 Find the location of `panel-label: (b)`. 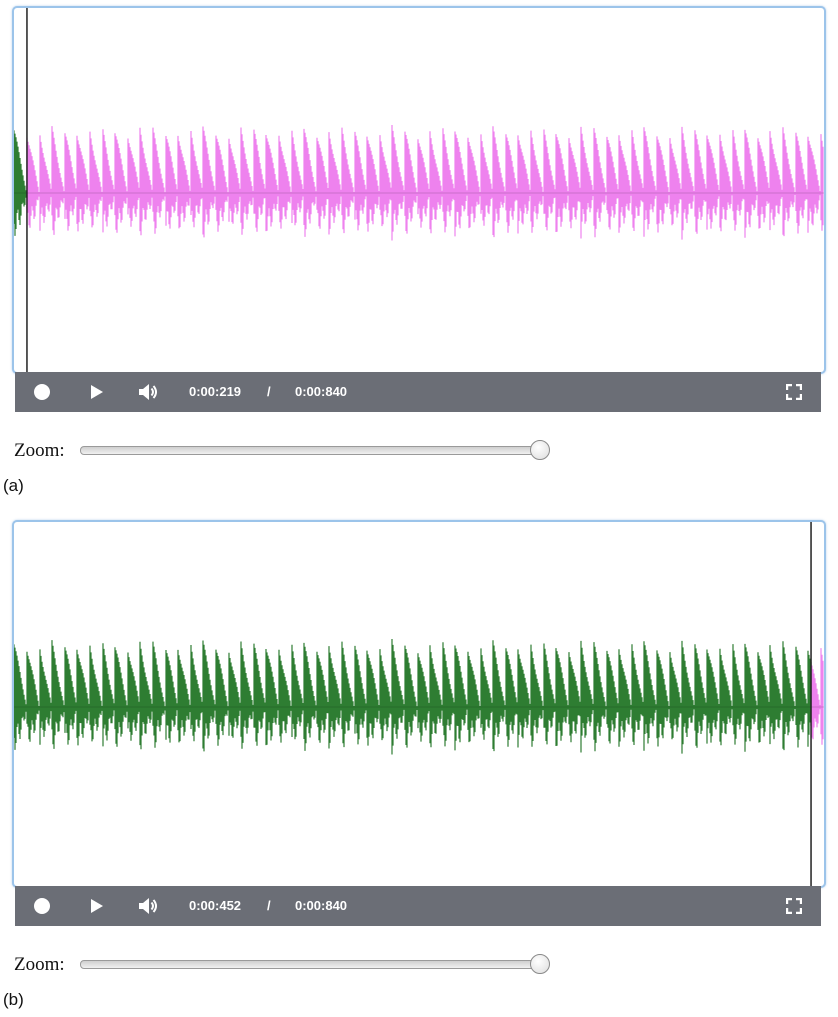

panel-label: (b) is located at coordinates (13, 999).